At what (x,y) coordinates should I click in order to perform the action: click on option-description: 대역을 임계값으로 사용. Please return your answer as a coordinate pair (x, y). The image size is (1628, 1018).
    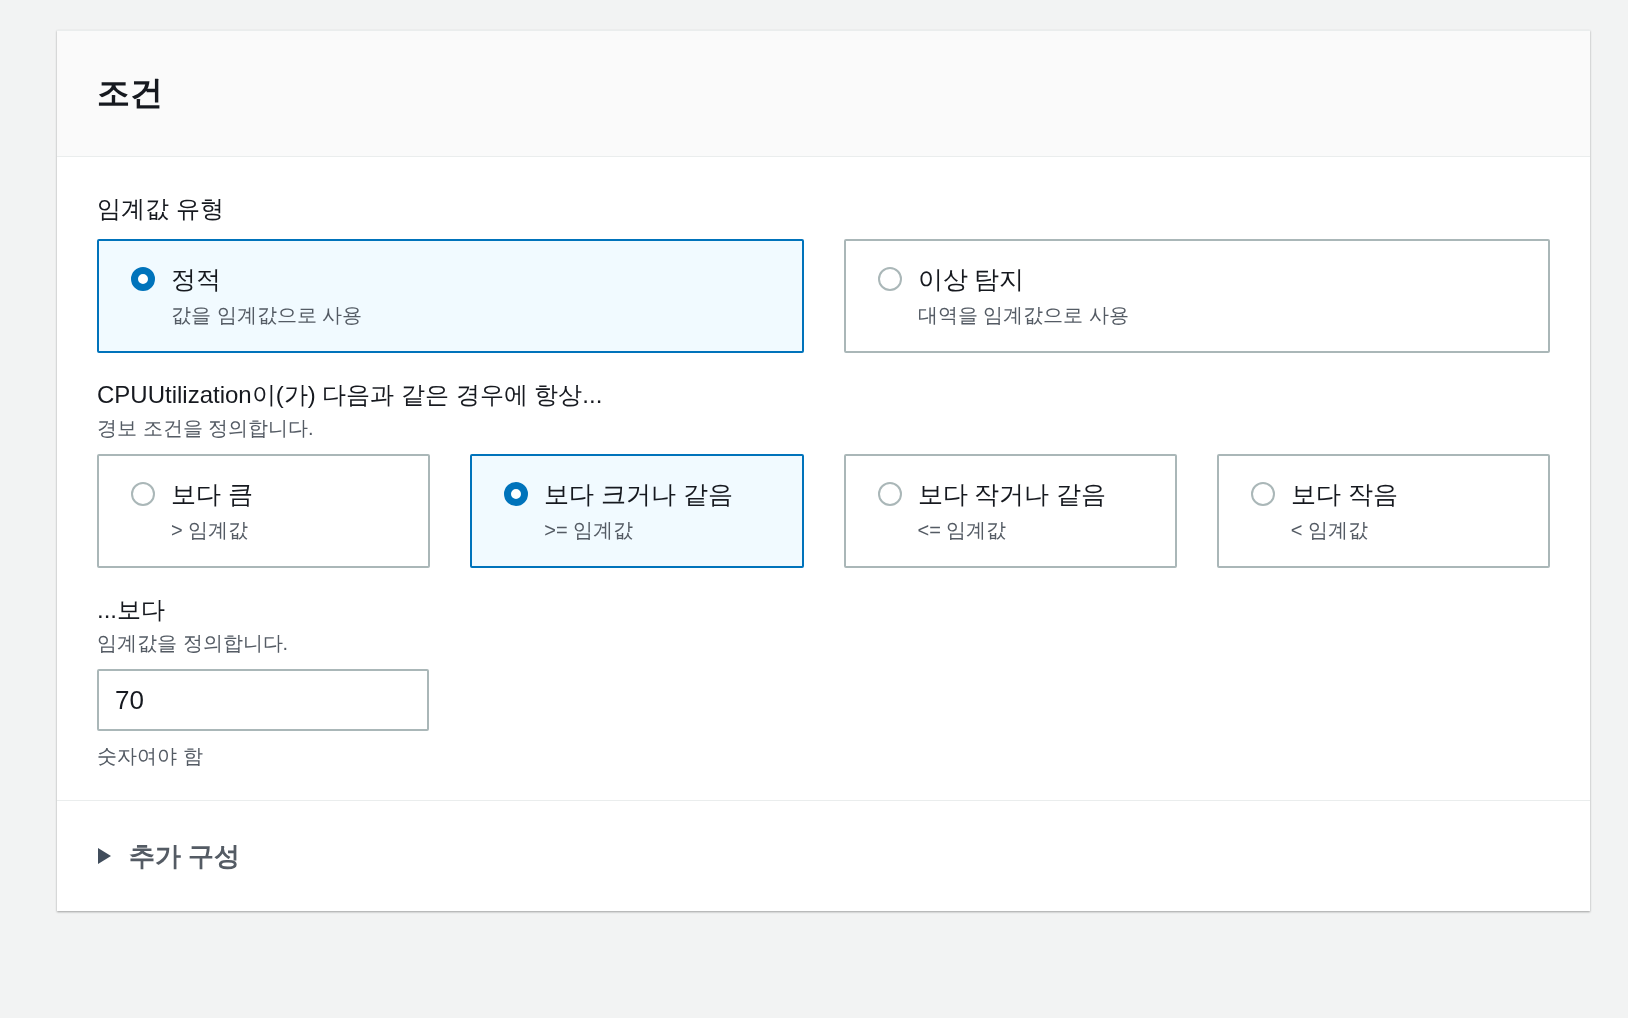
    Looking at the image, I should click on (1023, 315).